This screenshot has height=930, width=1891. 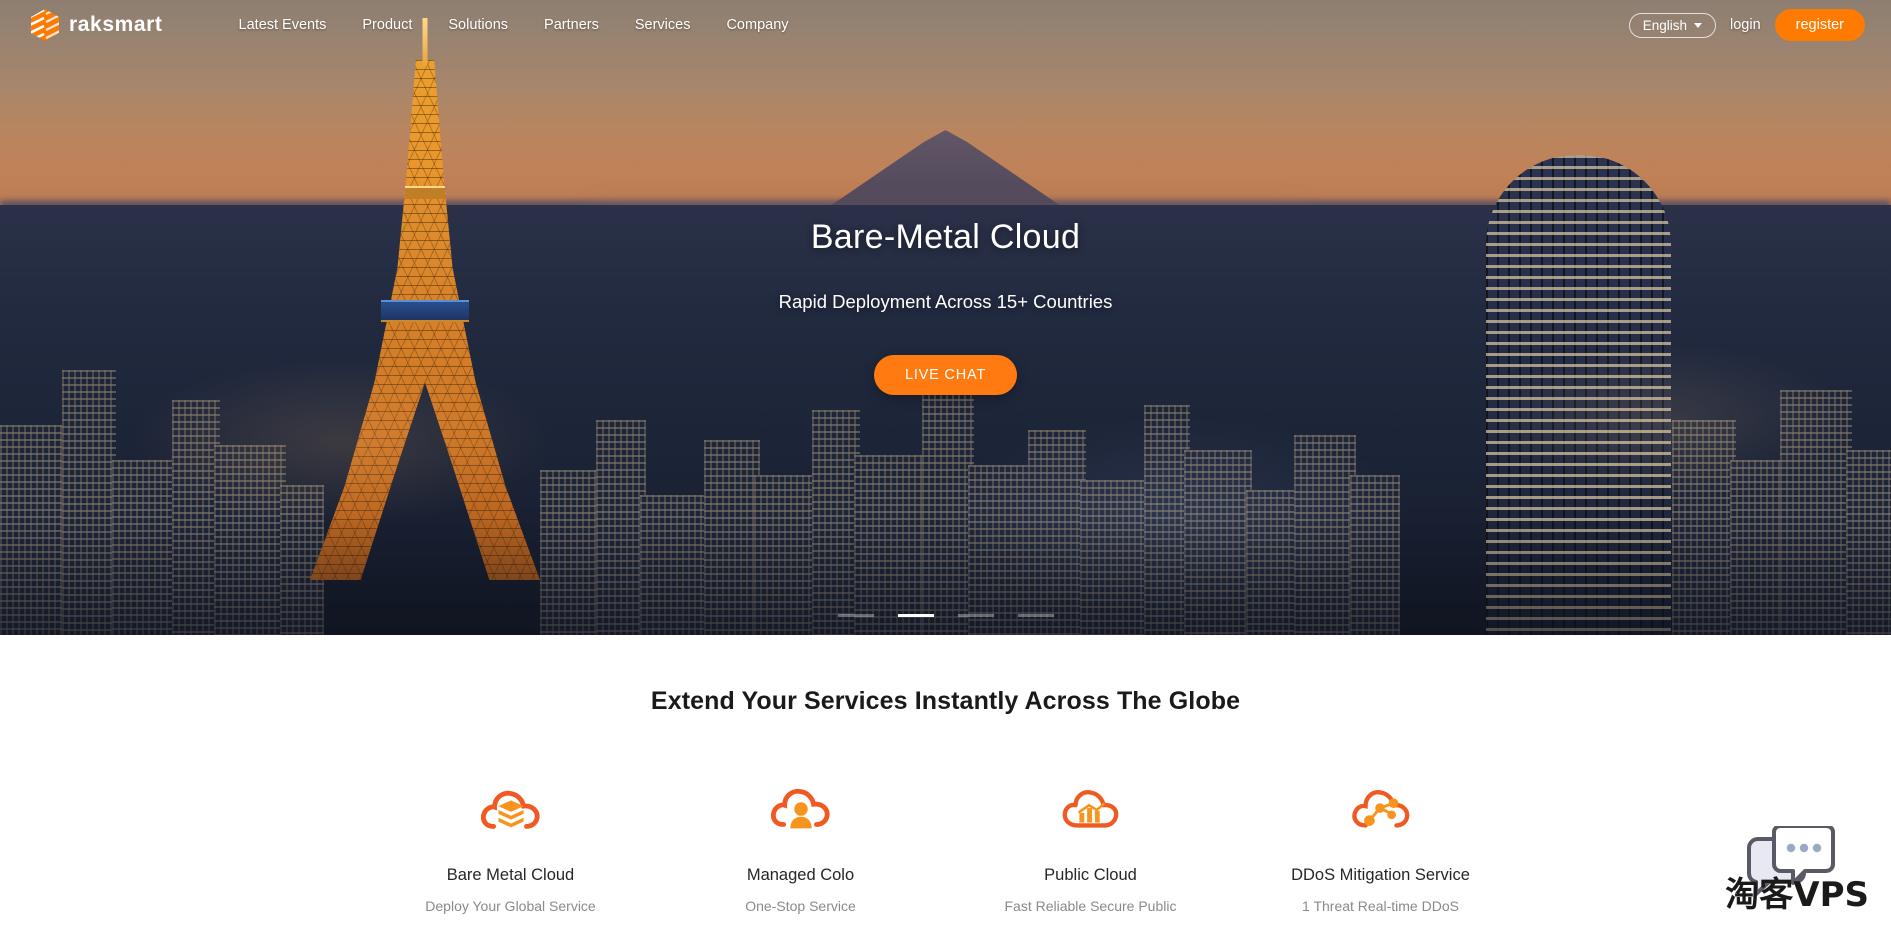 What do you see at coordinates (945, 237) in the screenshot?
I see `hero-title: Bare-Metal Cloud` at bounding box center [945, 237].